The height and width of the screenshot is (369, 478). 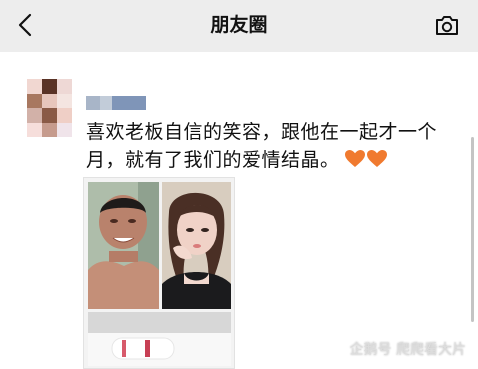 I want to click on photo-woman, so click(x=196, y=245).